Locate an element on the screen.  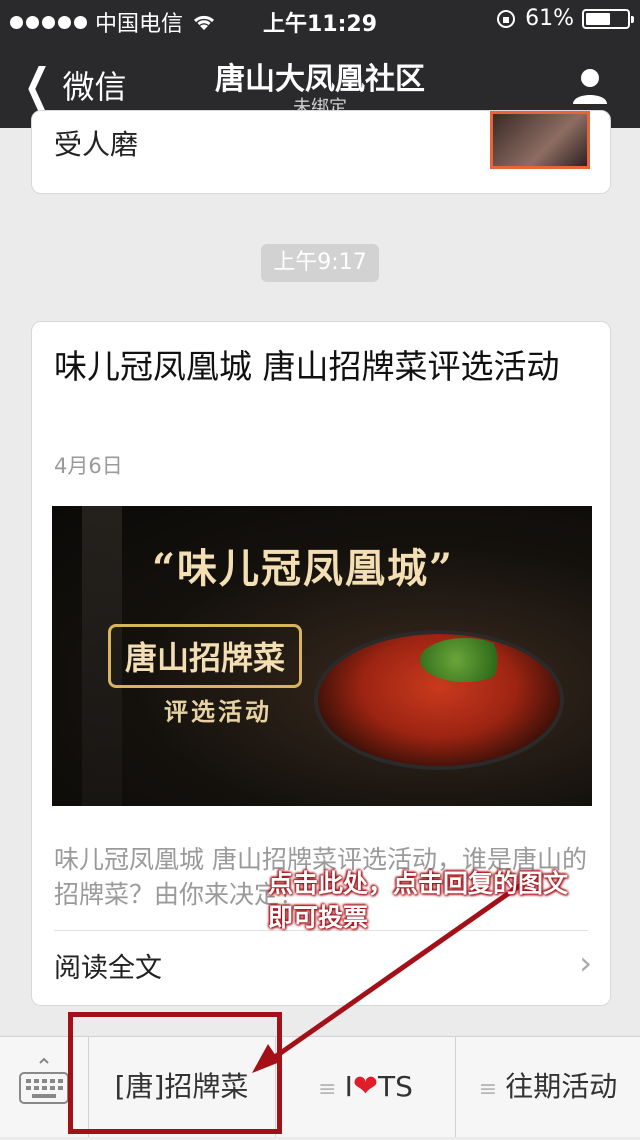
menu-item-i-love-ts: ≡ I❤TS is located at coordinates (366, 1087).